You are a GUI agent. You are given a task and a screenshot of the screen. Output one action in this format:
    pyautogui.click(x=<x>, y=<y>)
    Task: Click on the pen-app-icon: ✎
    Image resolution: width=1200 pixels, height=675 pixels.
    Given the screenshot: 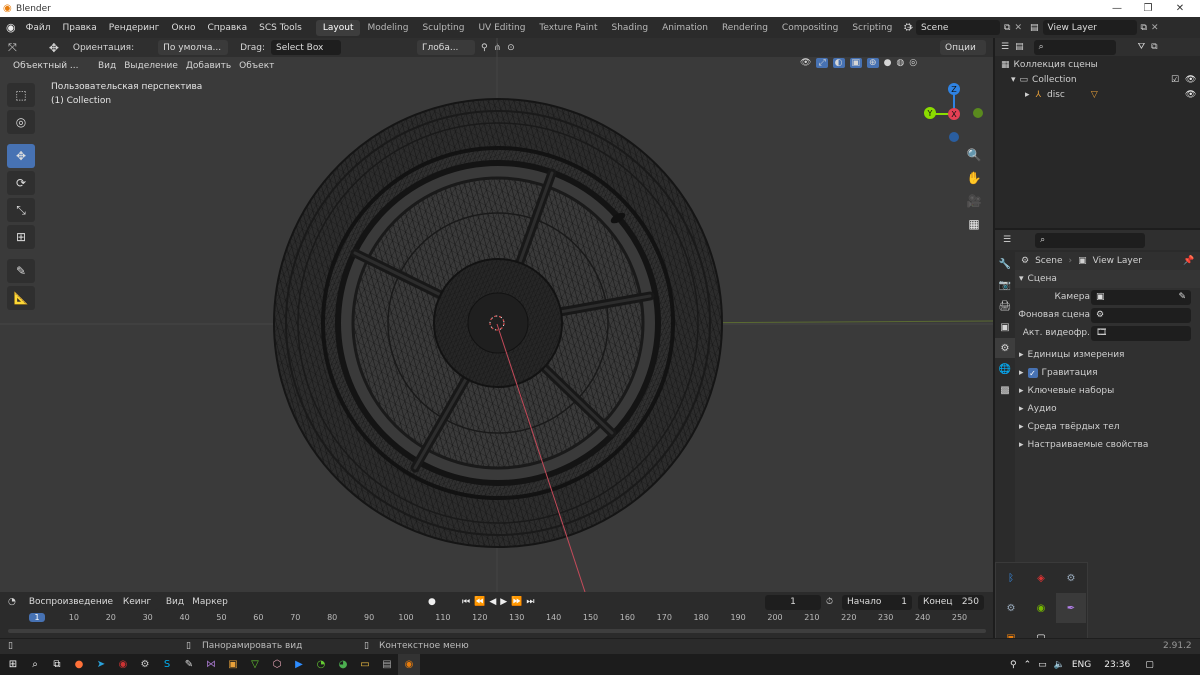 What is the action you would take?
    pyautogui.click(x=189, y=664)
    